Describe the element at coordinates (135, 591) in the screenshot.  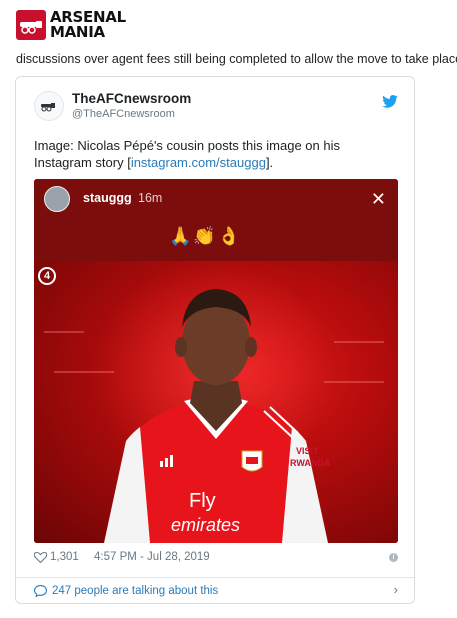
I see `conversation-text: 247 people are talking about this` at that location.